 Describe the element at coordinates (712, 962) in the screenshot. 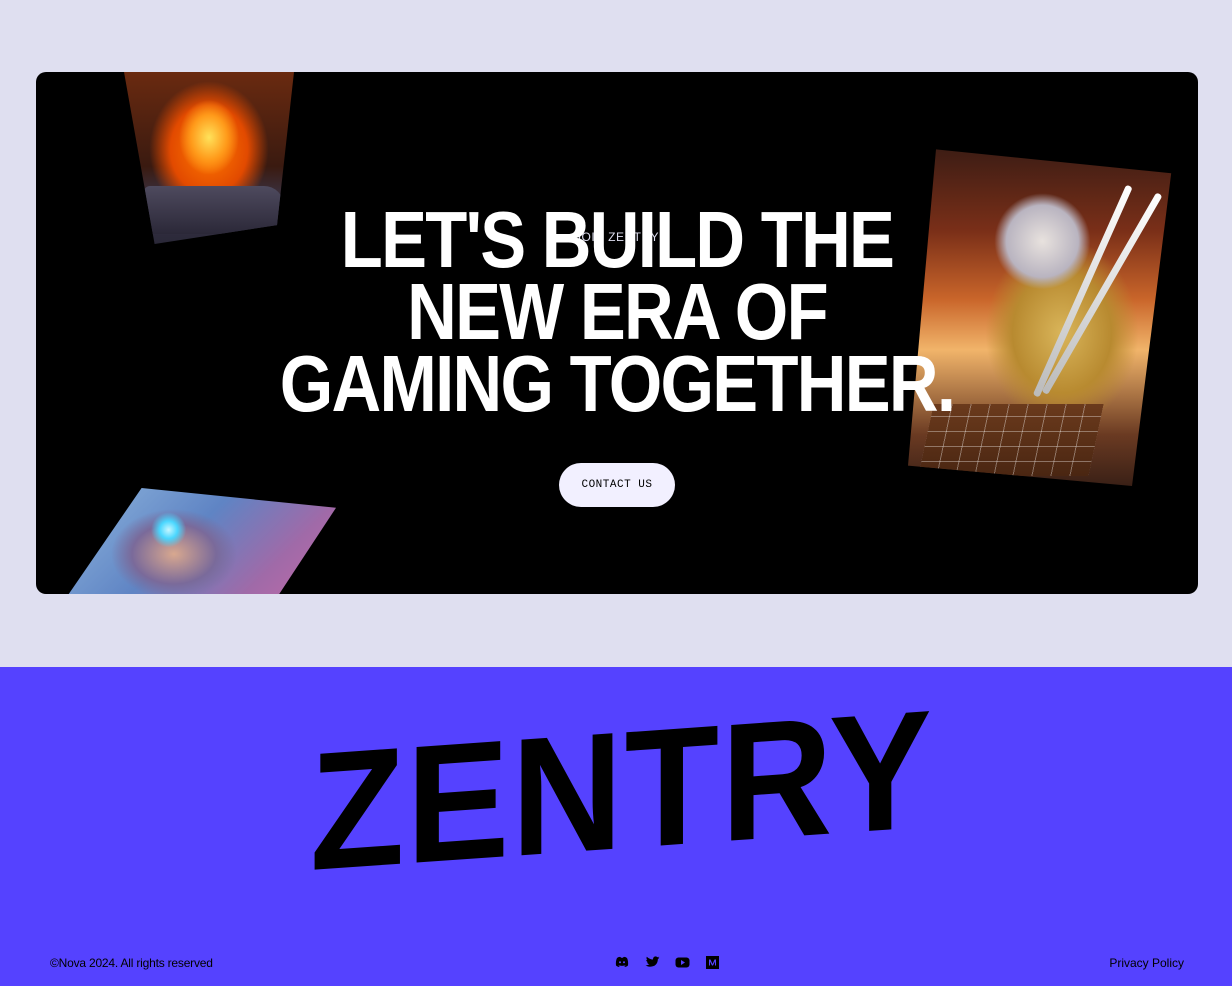

I see `medium-icon` at that location.